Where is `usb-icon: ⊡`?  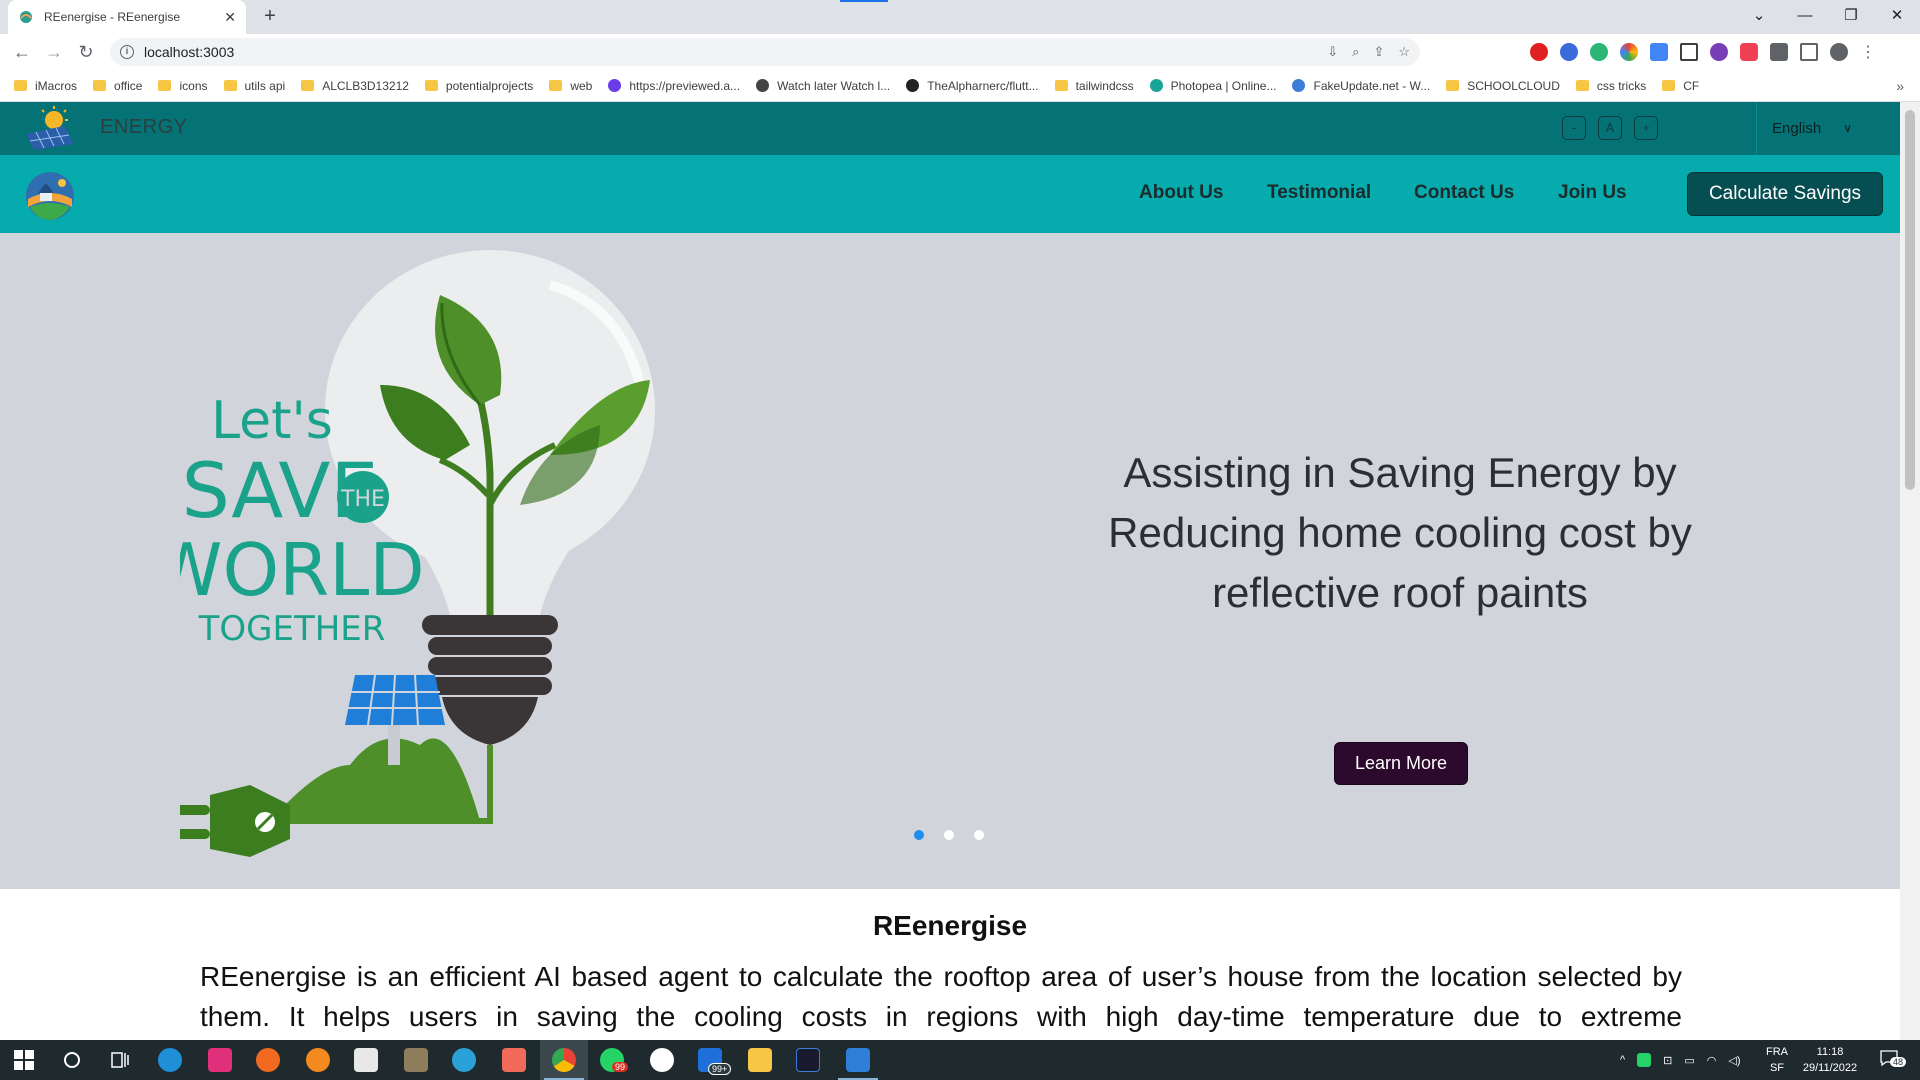 usb-icon: ⊡ is located at coordinates (1667, 1060).